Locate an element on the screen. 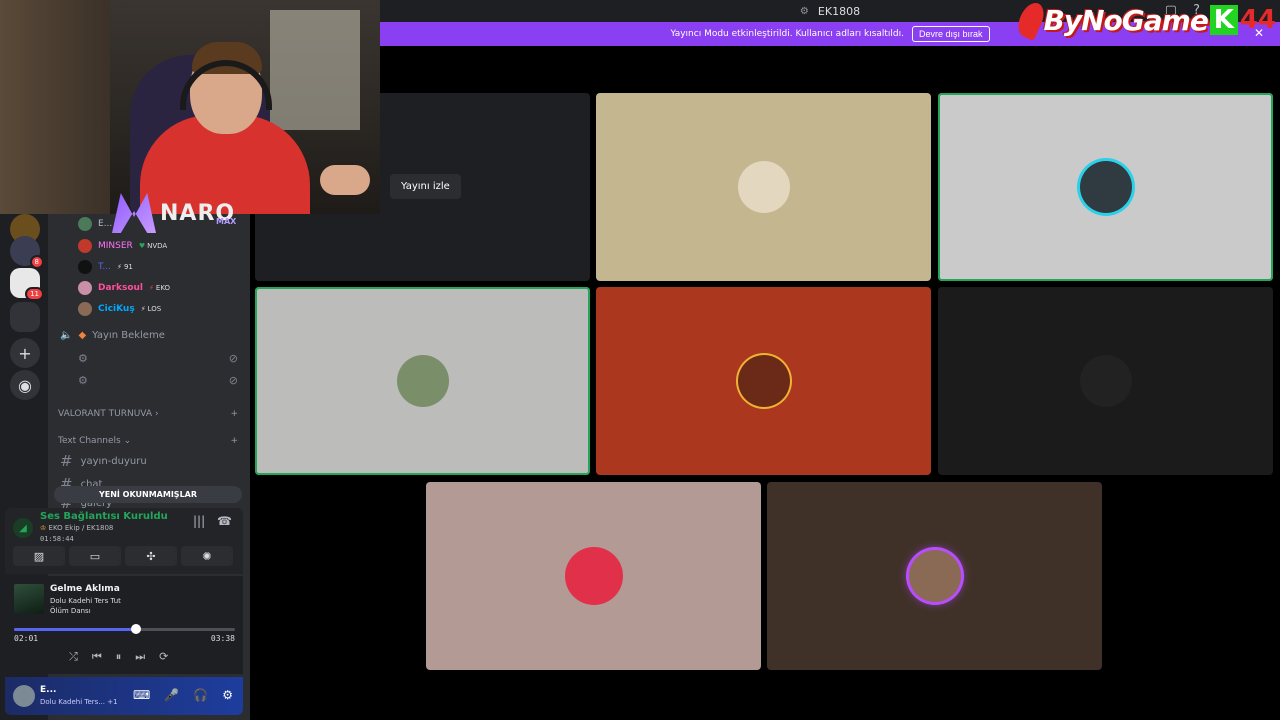 The height and width of the screenshot is (720, 1280). new-unreads-pill: YENİ OKUNMAMIŞLAR is located at coordinates (148, 494).